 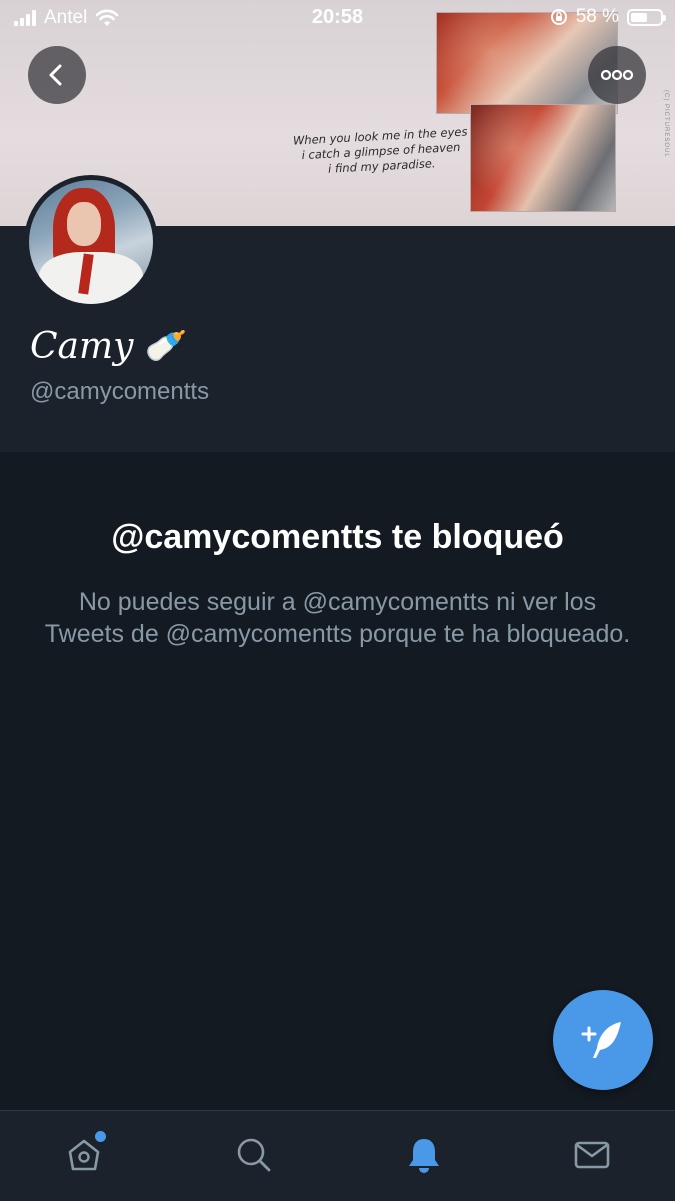 I want to click on avatar, so click(x=91, y=242).